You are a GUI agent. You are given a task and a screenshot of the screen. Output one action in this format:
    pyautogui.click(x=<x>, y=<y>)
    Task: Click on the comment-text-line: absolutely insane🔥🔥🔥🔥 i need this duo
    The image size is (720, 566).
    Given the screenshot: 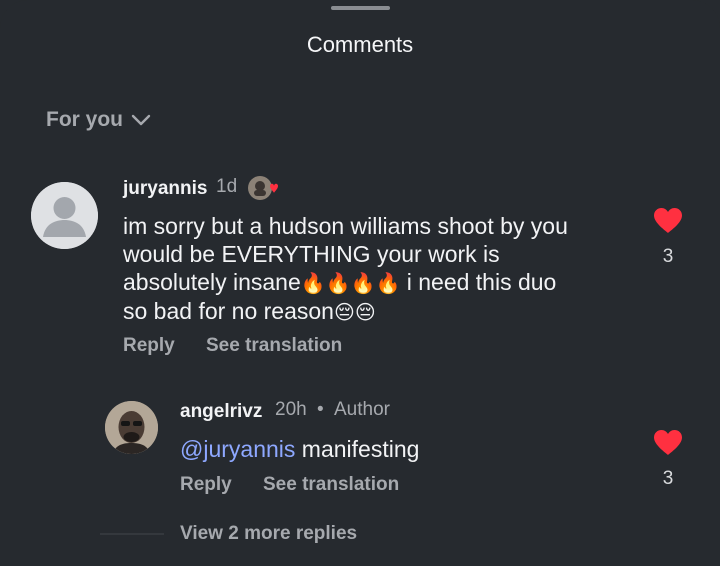 What is the action you would take?
    pyautogui.click(x=345, y=282)
    